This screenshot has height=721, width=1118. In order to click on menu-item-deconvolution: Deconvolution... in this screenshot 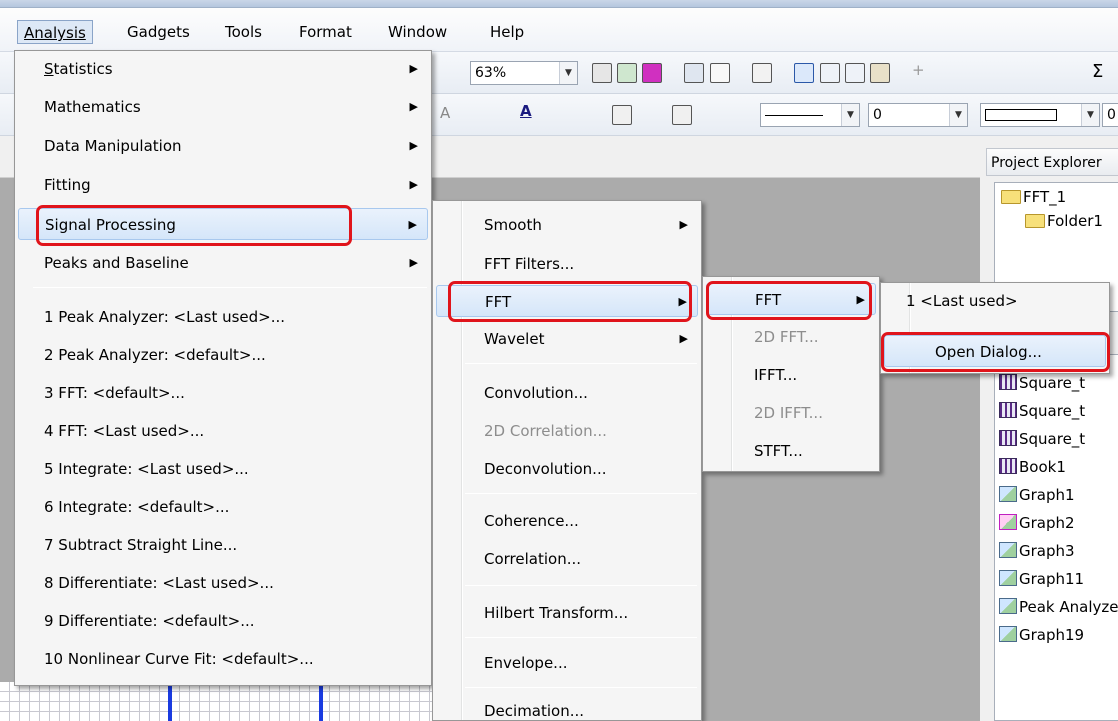, I will do `click(567, 469)`.